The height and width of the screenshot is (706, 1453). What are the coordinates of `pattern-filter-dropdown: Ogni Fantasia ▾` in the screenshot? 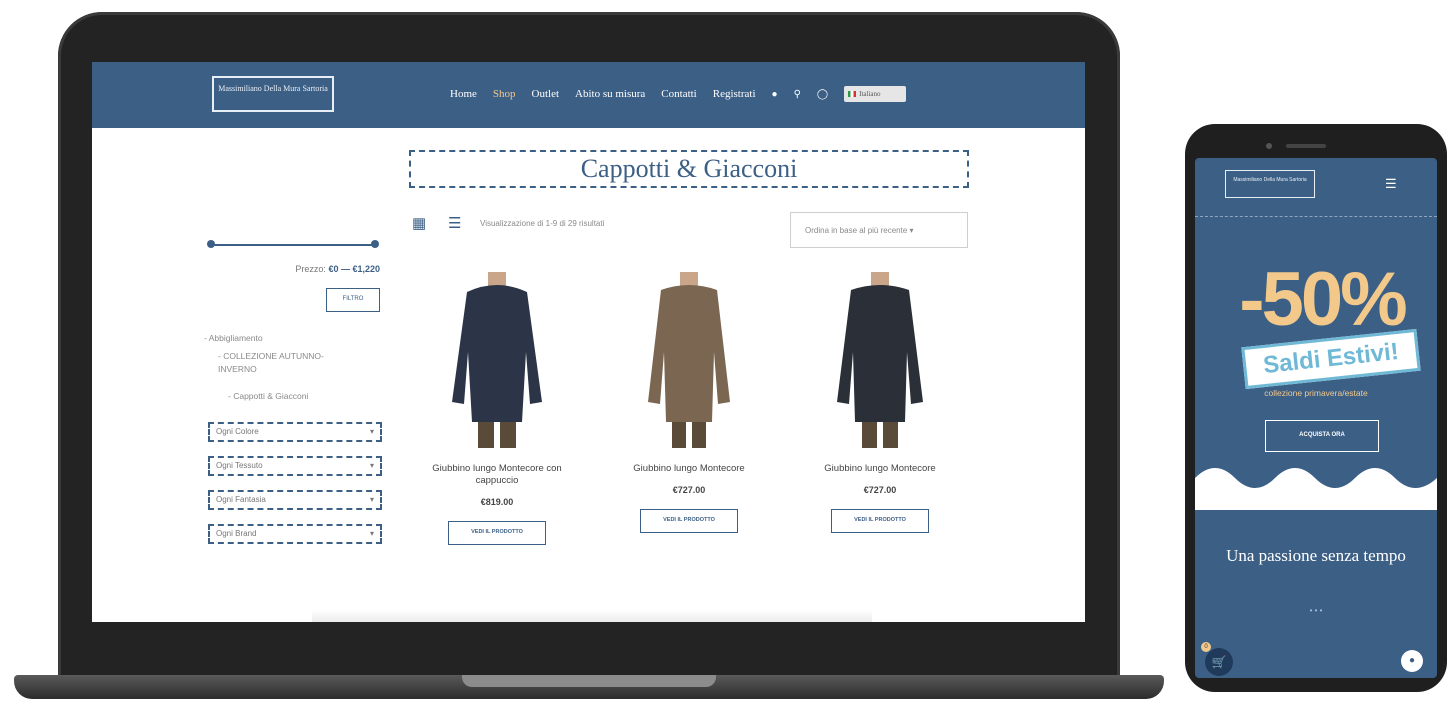 It's located at (295, 500).